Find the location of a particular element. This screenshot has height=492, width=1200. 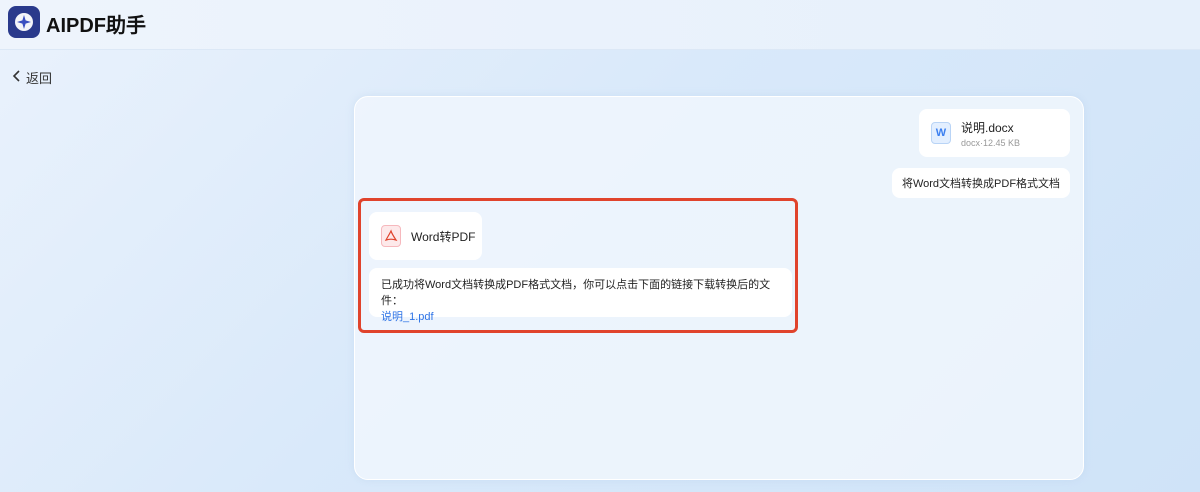

back-label: 返回 is located at coordinates (39, 78).